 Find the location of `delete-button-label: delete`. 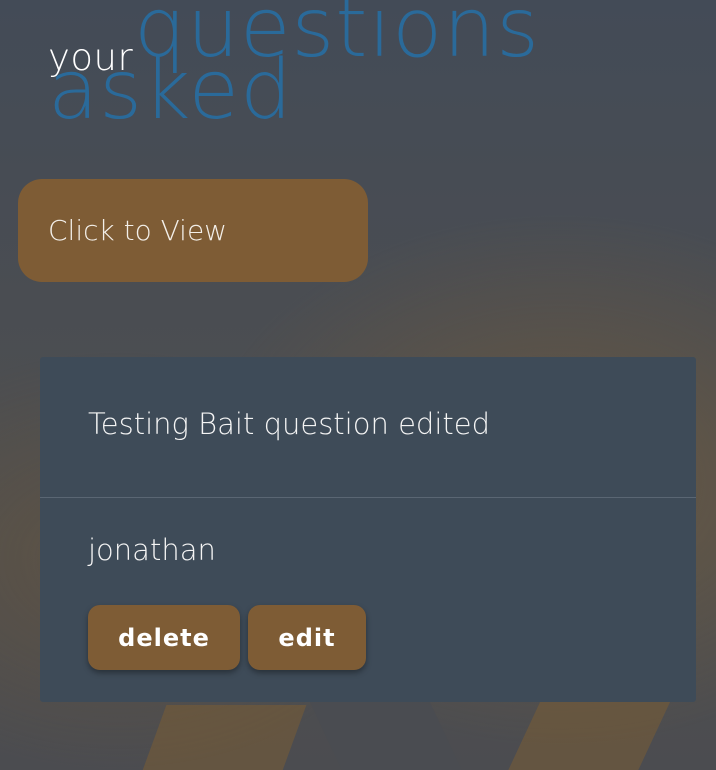

delete-button-label: delete is located at coordinates (164, 637).